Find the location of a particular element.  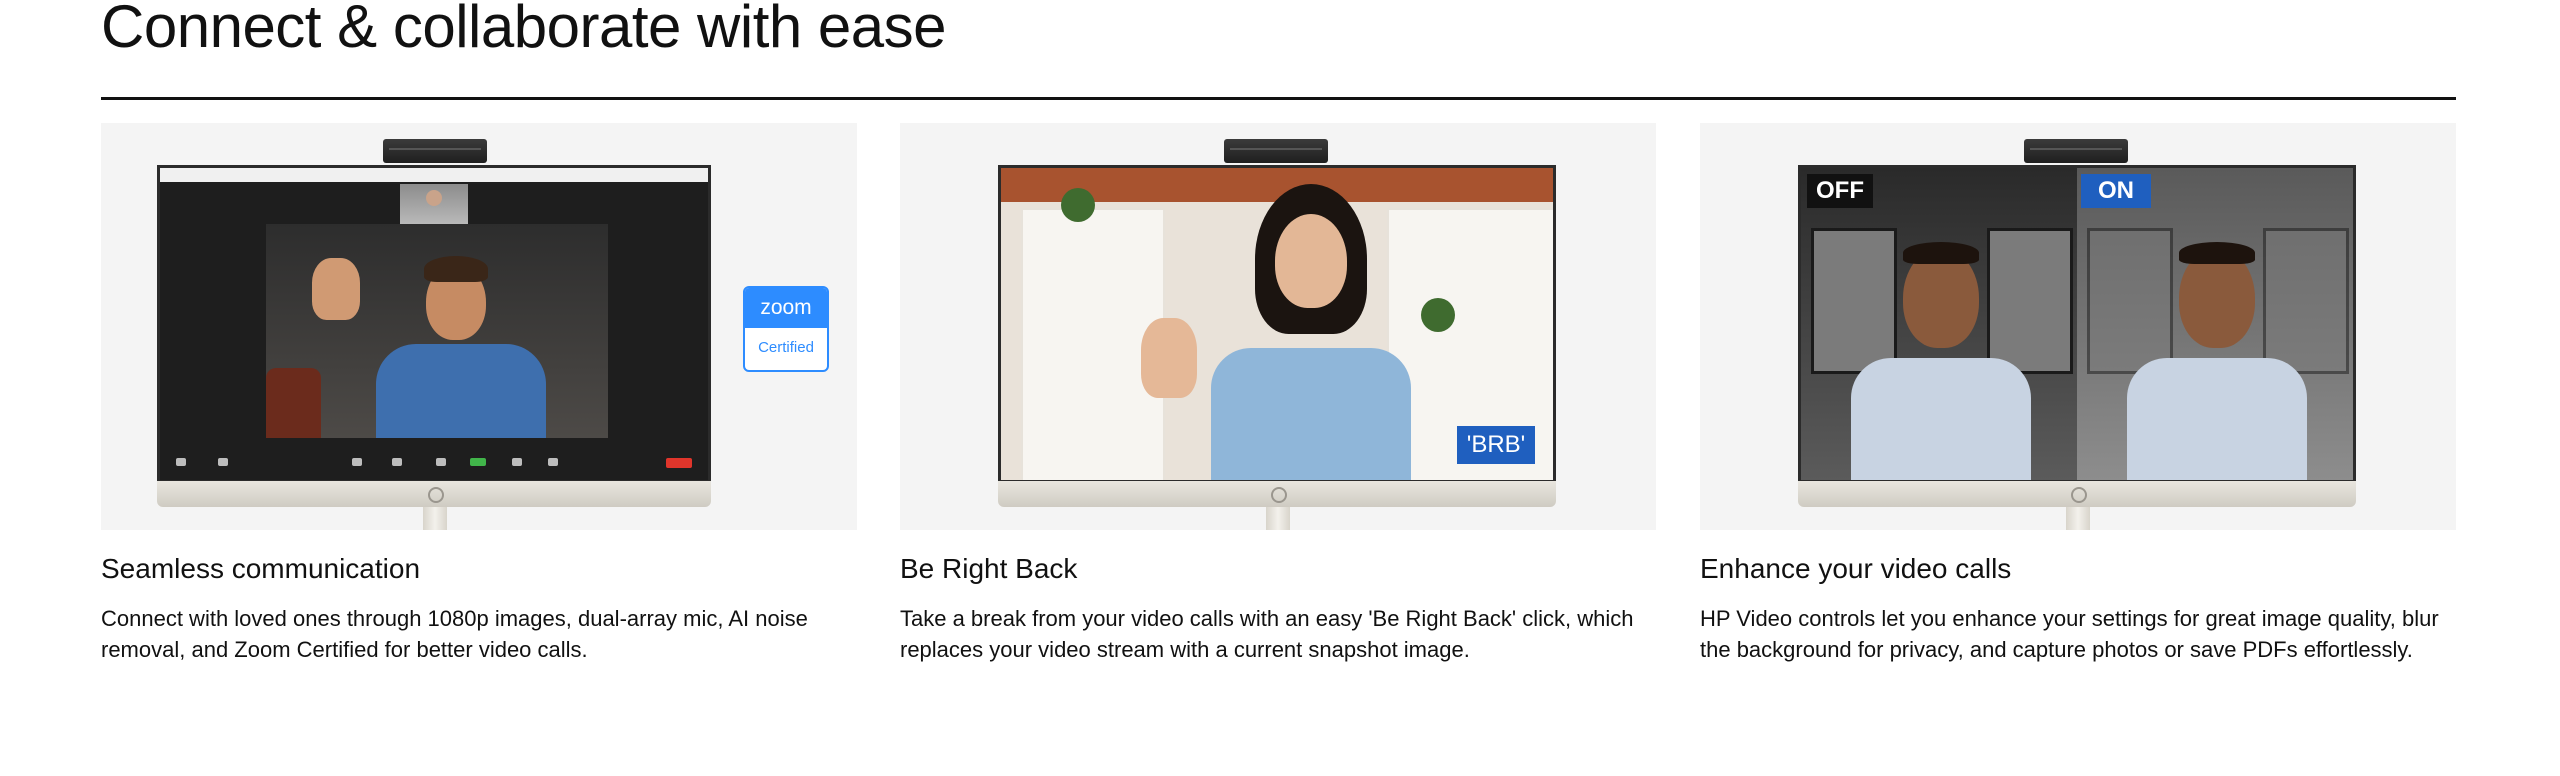

security-icon is located at coordinates (357, 462).